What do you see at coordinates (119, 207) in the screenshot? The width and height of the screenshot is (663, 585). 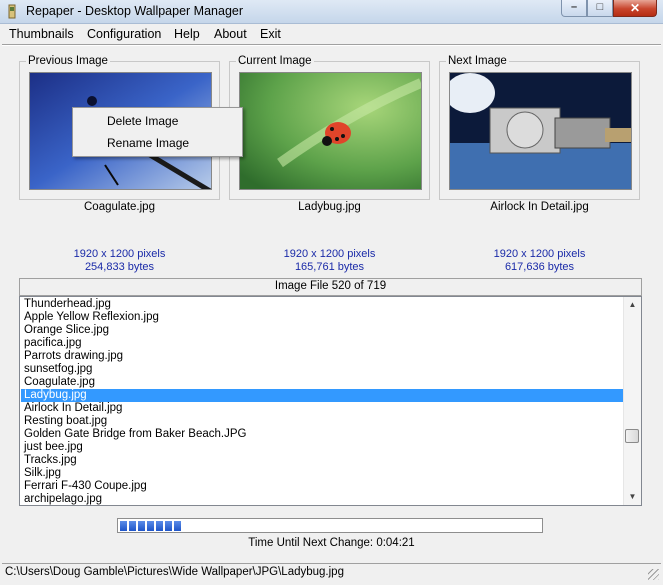 I see `previous-image-filename: Coagulate.jpg` at bounding box center [119, 207].